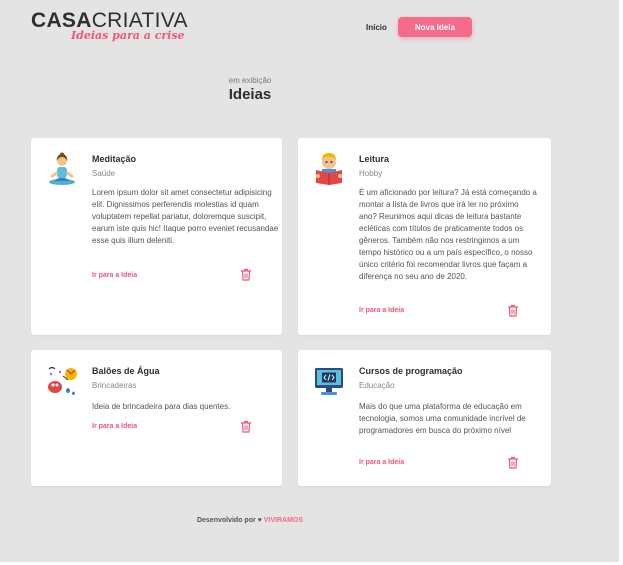 This screenshot has width=623, height=565. Describe the element at coordinates (114, 385) in the screenshot. I see `idea-category: Brincadeiras` at that location.